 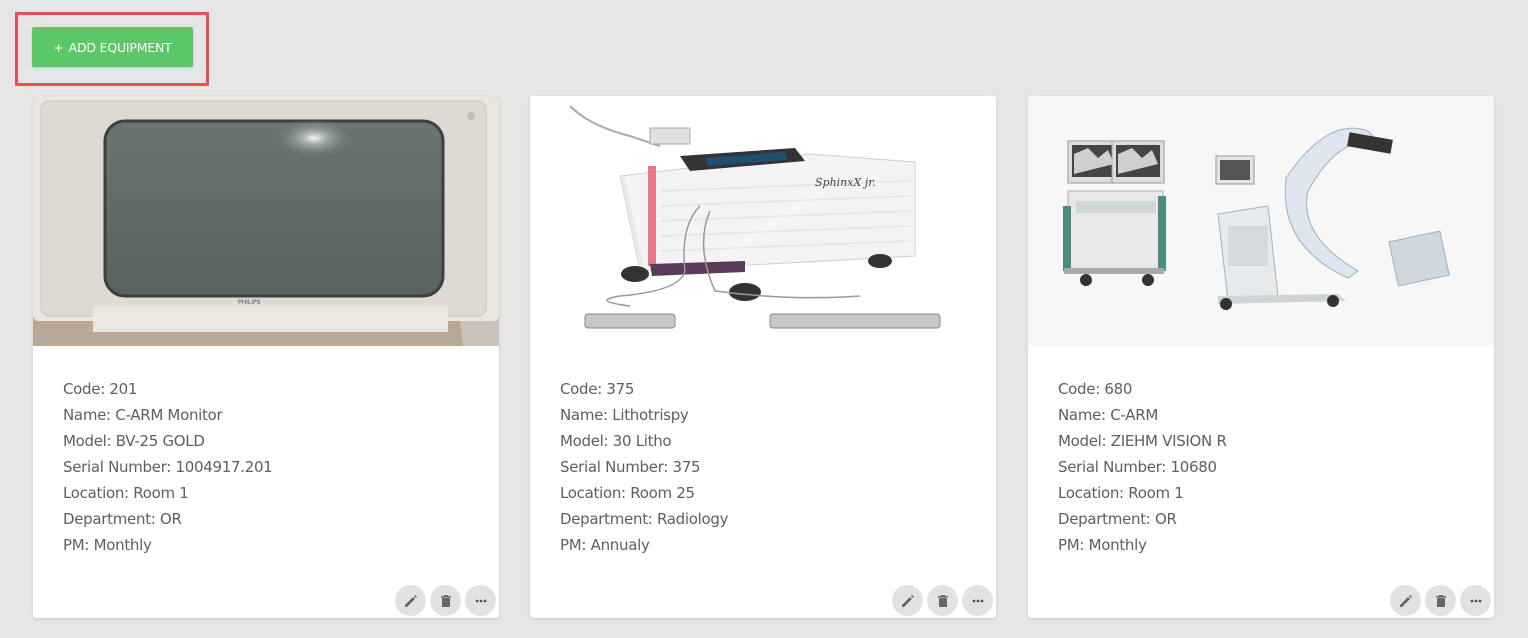 What do you see at coordinates (616, 441) in the screenshot?
I see `equipment-model: Model: 30 Litho` at bounding box center [616, 441].